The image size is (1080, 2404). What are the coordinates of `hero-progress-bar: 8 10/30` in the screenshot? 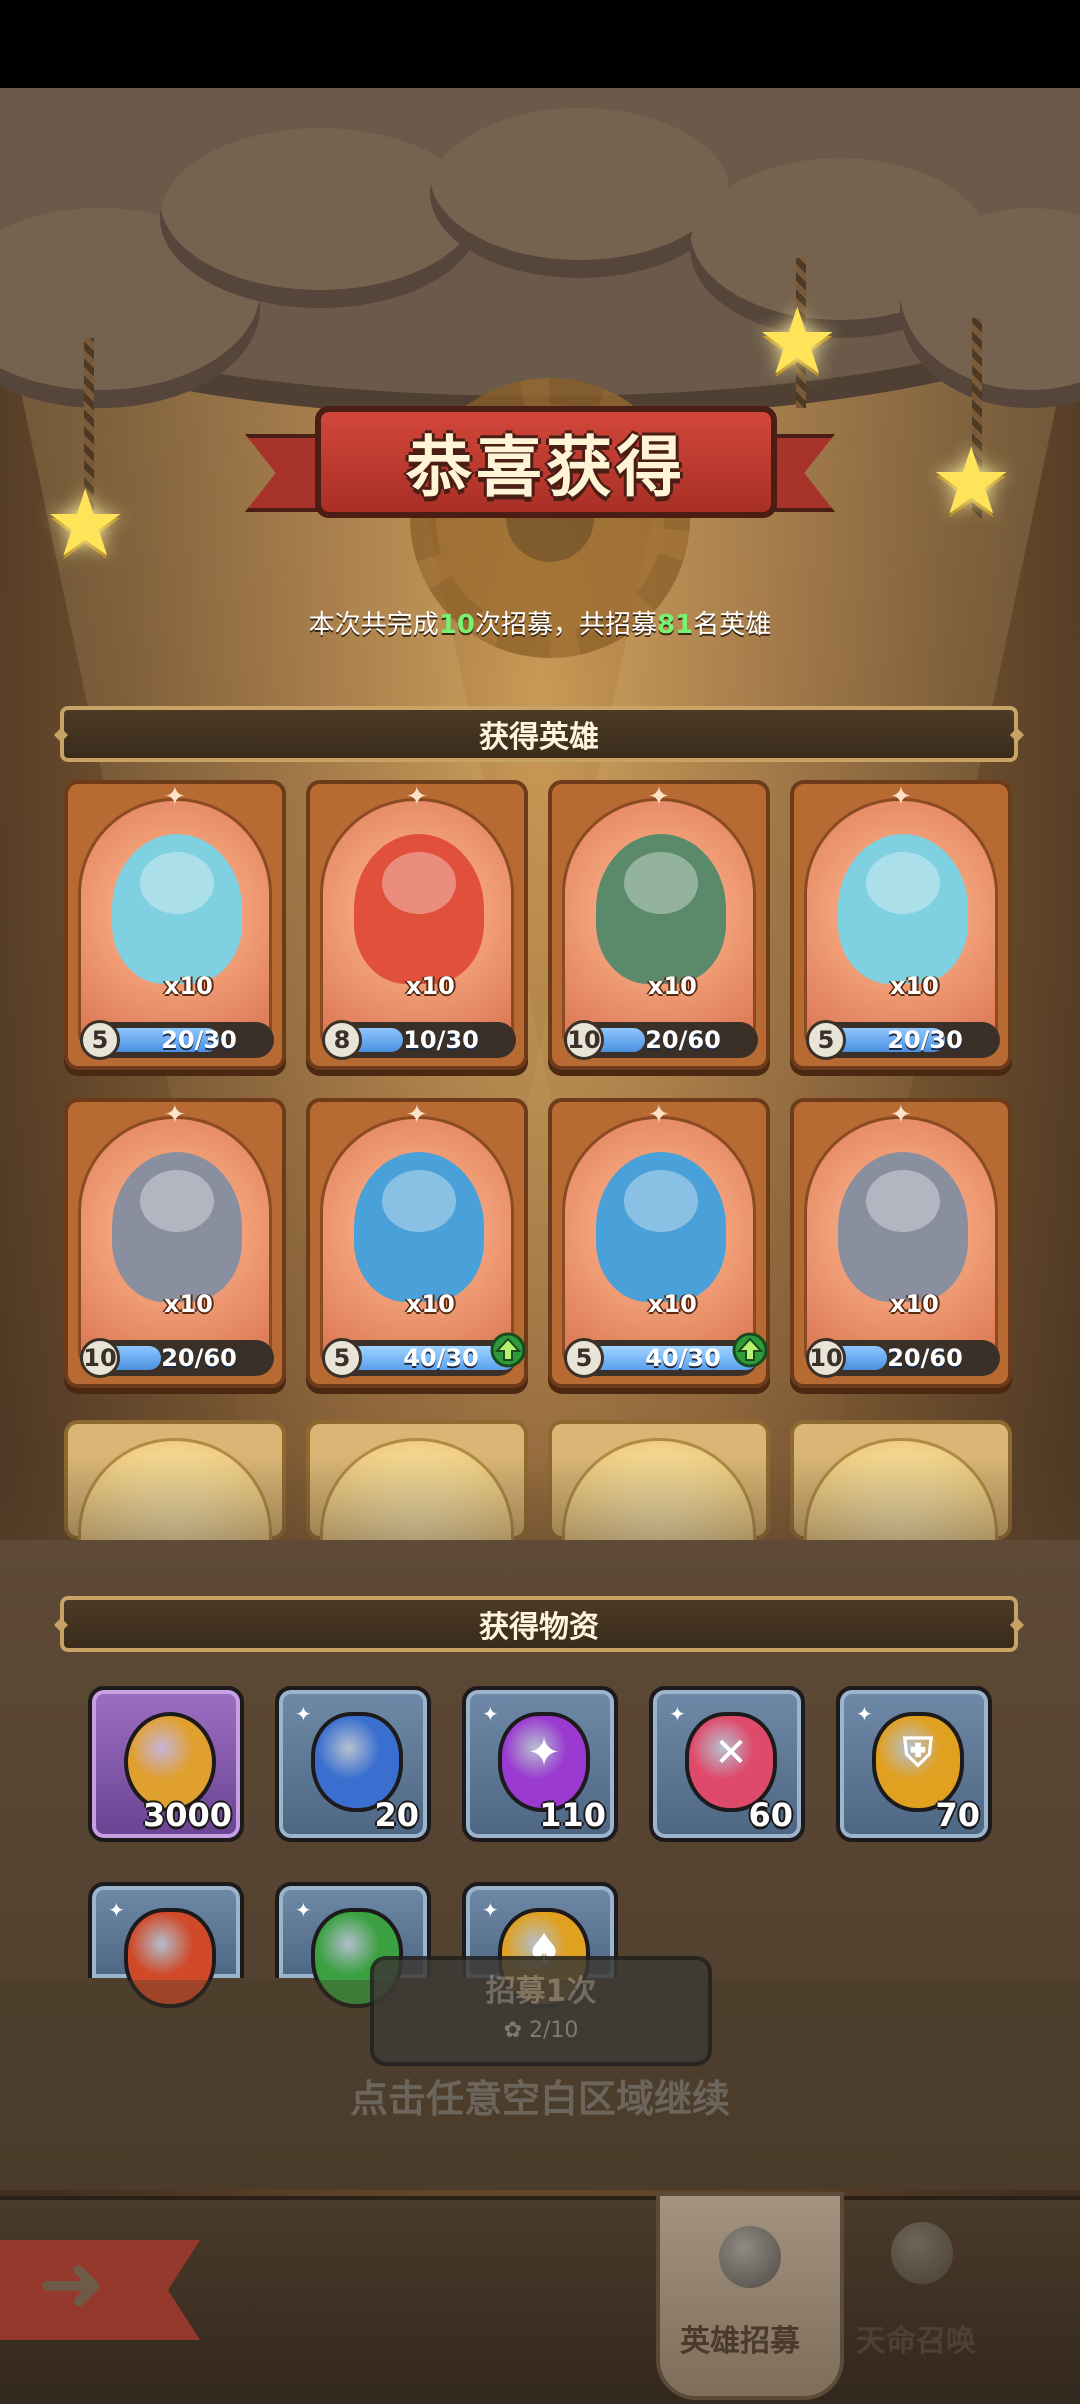 It's located at (419, 1040).